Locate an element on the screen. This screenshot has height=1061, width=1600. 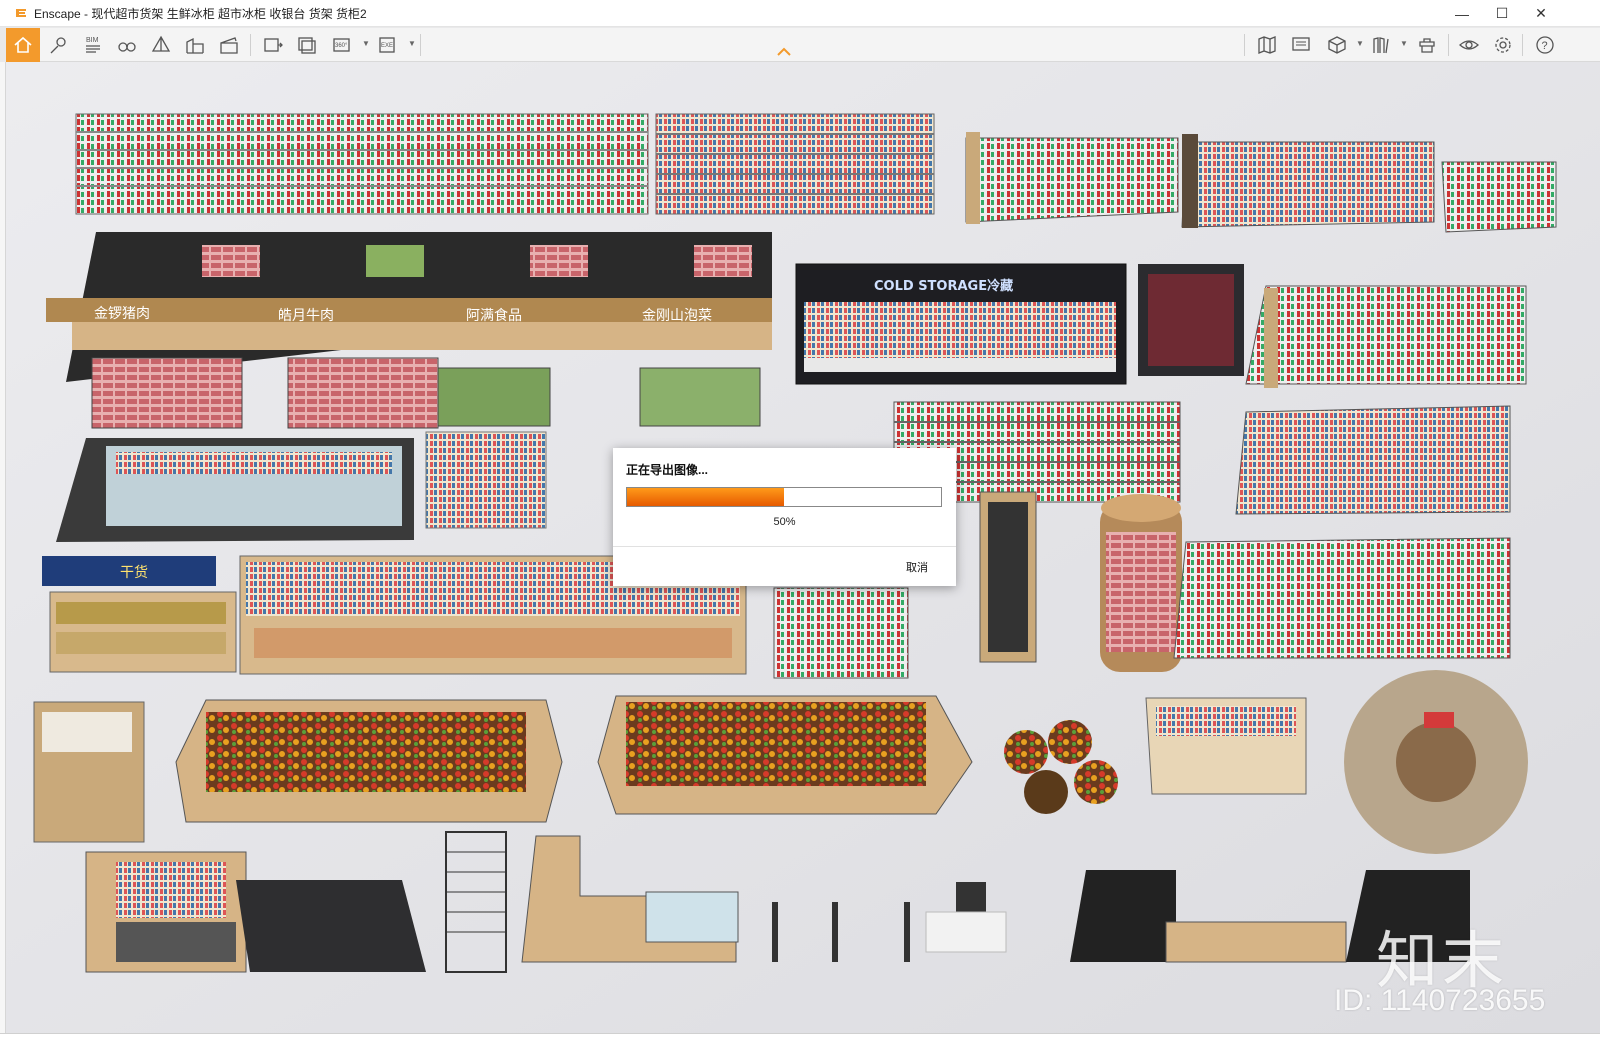
watermark-id: ID: 1140723655 is located at coordinates (1440, 1000).